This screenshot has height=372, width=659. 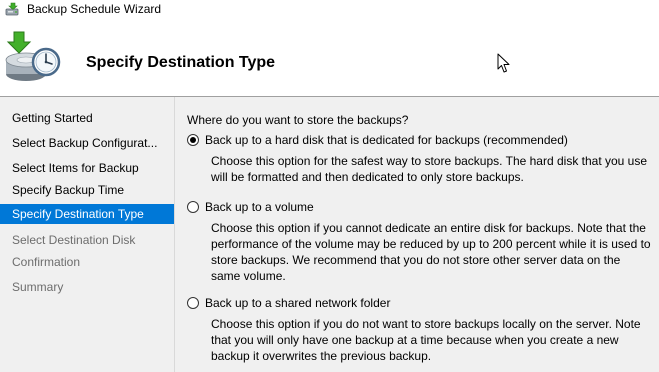 What do you see at coordinates (12, 9) in the screenshot?
I see `backup-wizard-icon` at bounding box center [12, 9].